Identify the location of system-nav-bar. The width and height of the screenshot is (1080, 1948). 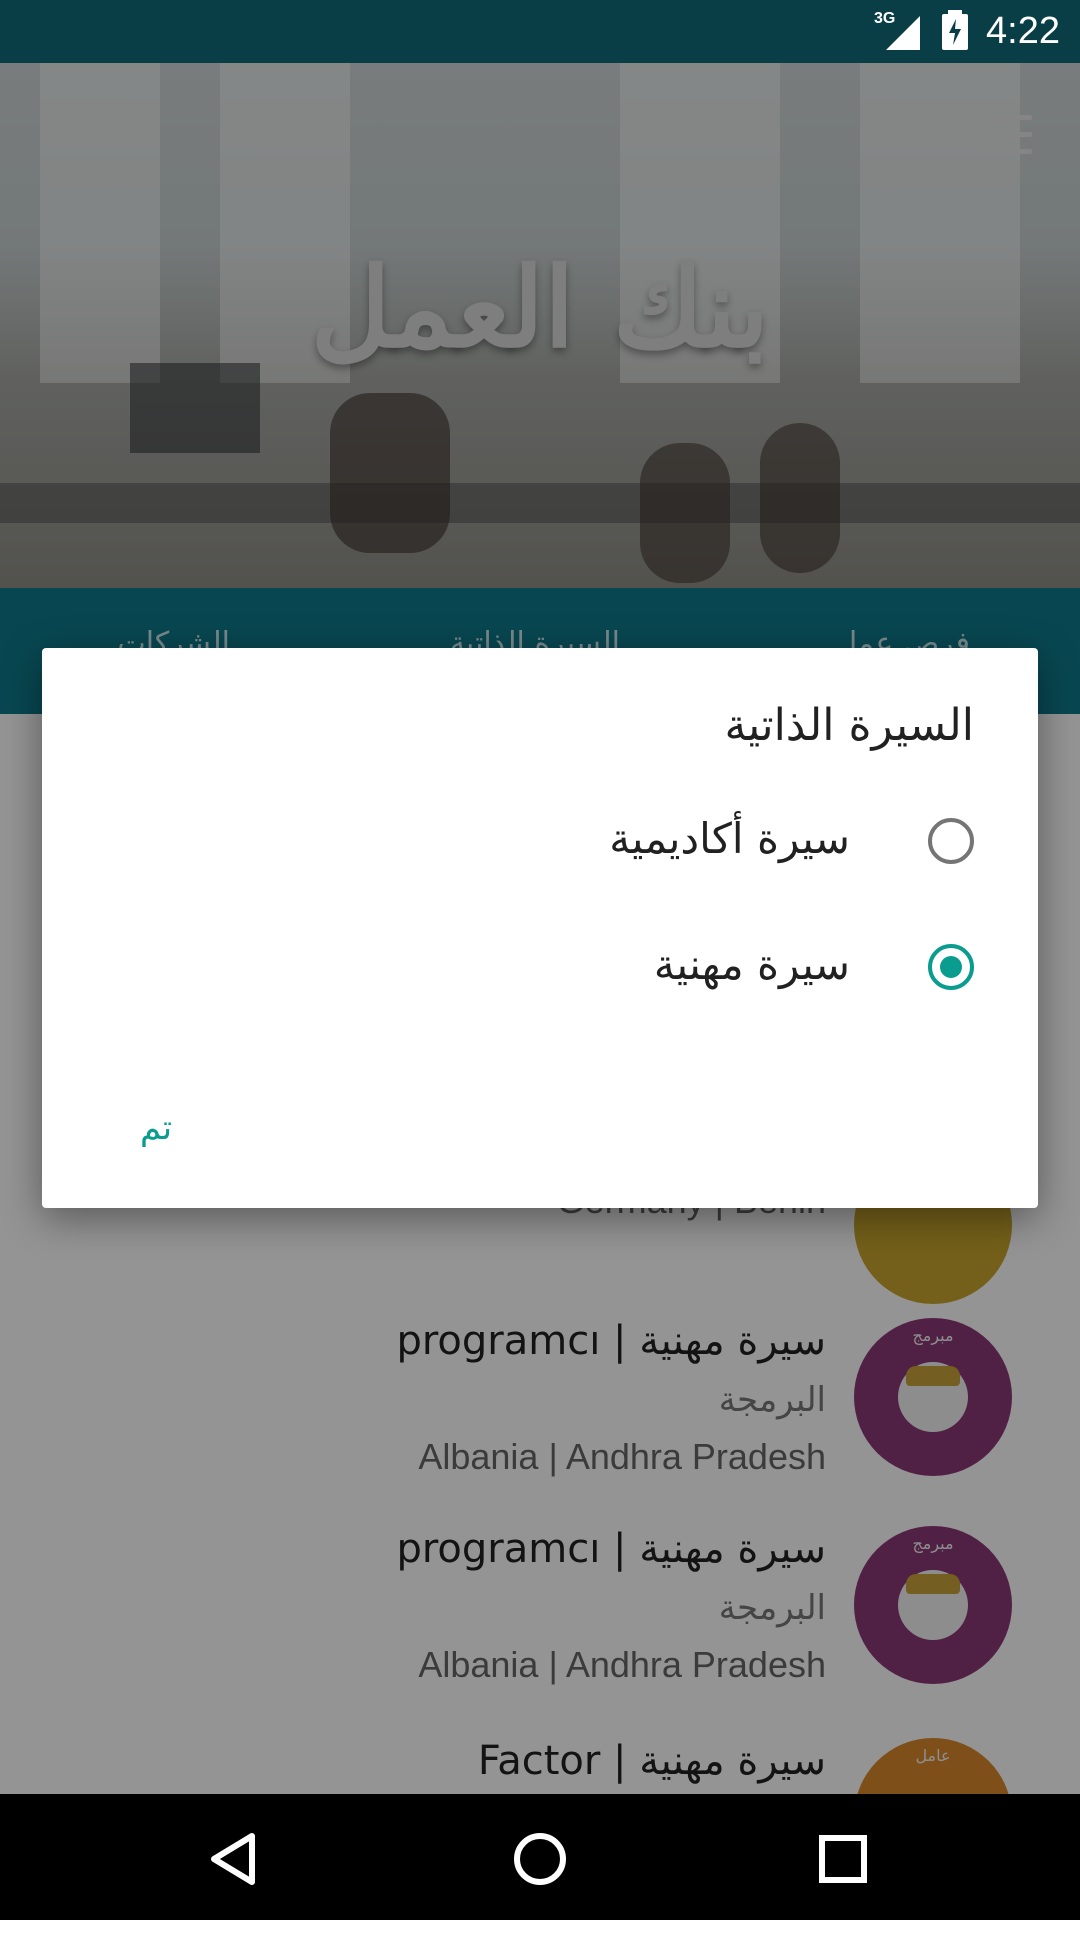
(540, 1857).